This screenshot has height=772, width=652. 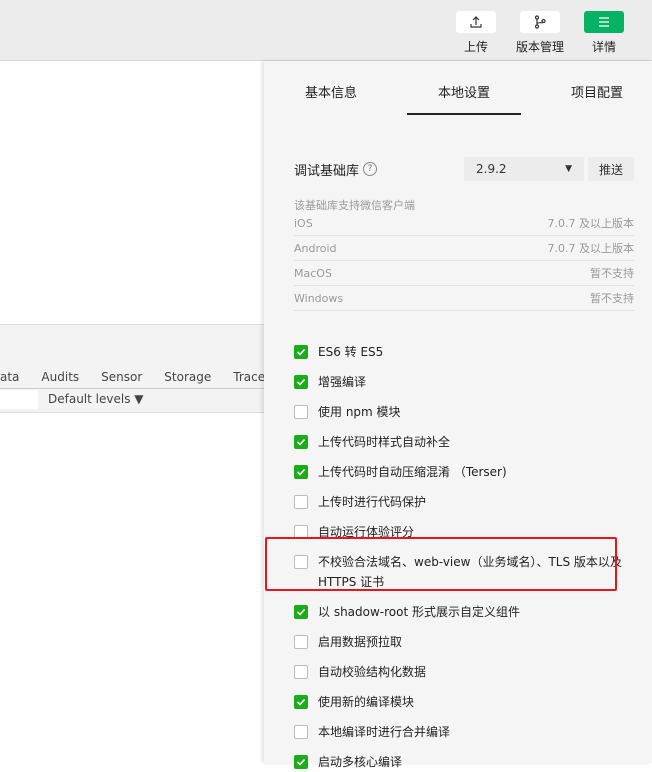 I want to click on devtools-tab-trace: Trace, so click(x=249, y=377).